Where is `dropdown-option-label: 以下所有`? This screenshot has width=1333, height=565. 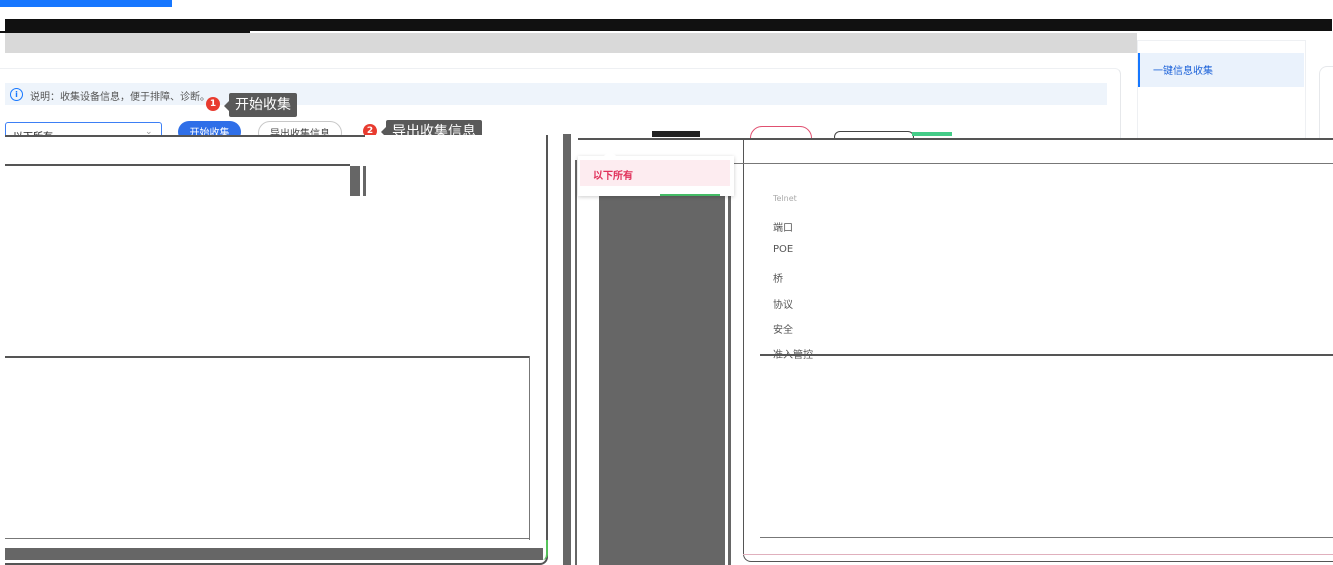
dropdown-option-label: 以下所有 is located at coordinates (613, 176).